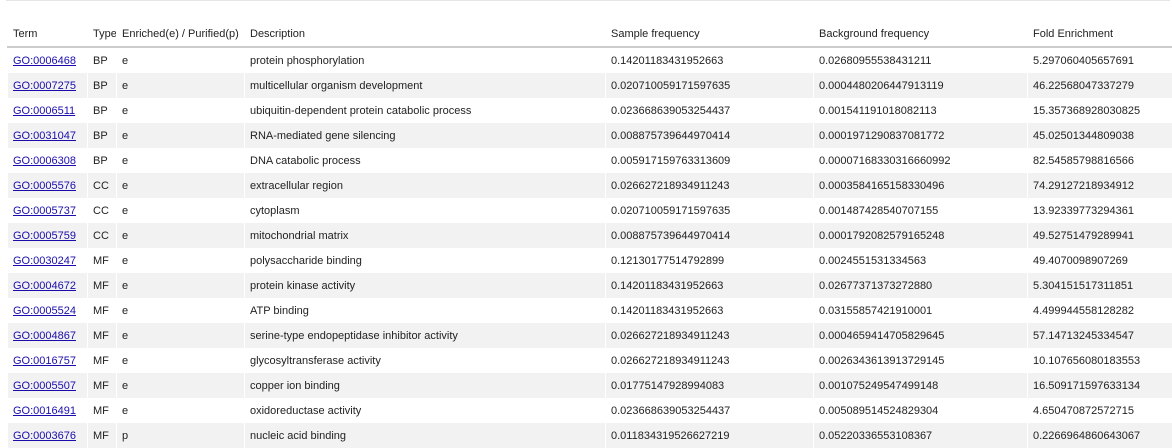  I want to click on background-frequency-cell: 0.02677371373272880, so click(921, 285).